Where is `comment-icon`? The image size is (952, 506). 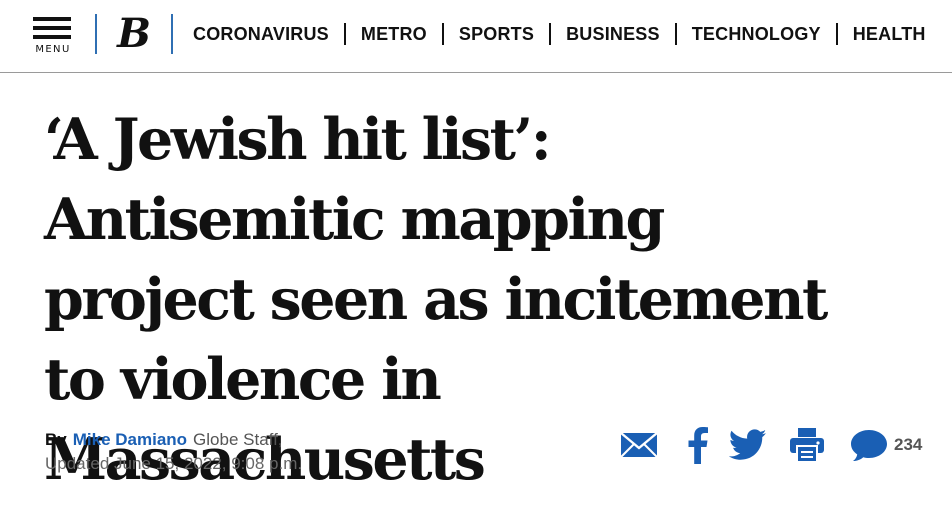 comment-icon is located at coordinates (869, 445).